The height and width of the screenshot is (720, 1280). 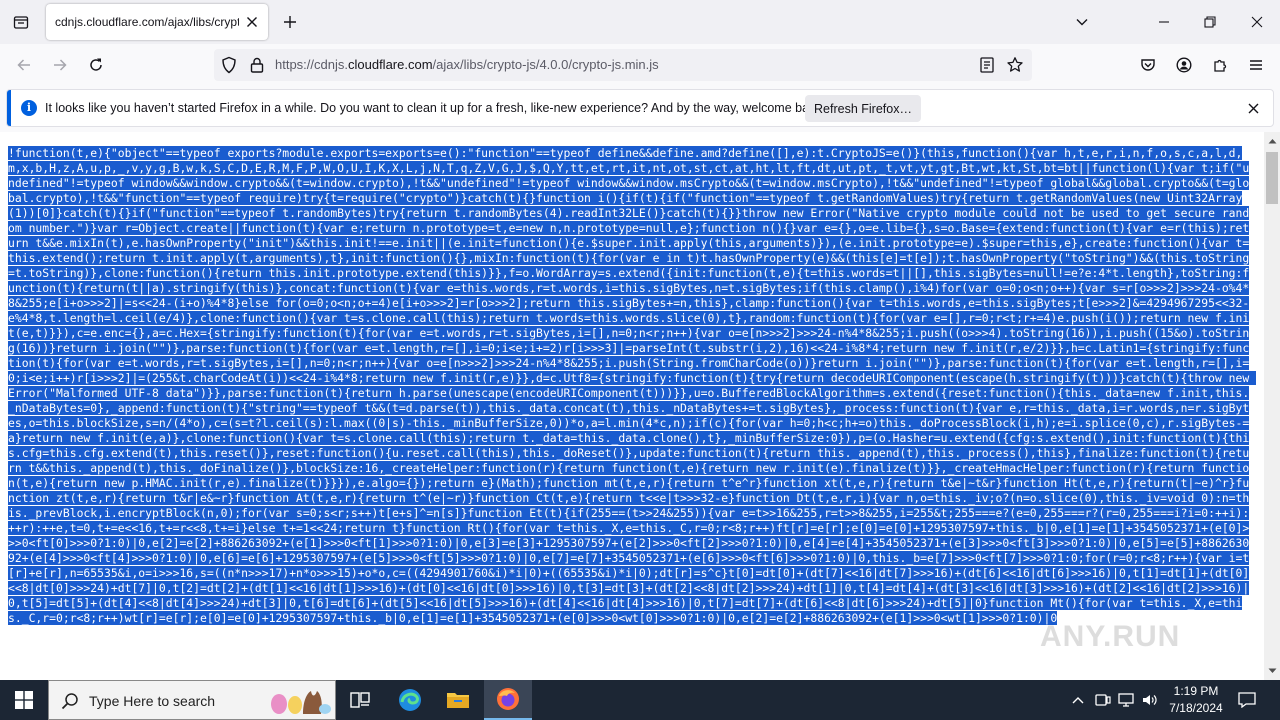 I want to click on arrow-left-icon, so click(x=23, y=65).